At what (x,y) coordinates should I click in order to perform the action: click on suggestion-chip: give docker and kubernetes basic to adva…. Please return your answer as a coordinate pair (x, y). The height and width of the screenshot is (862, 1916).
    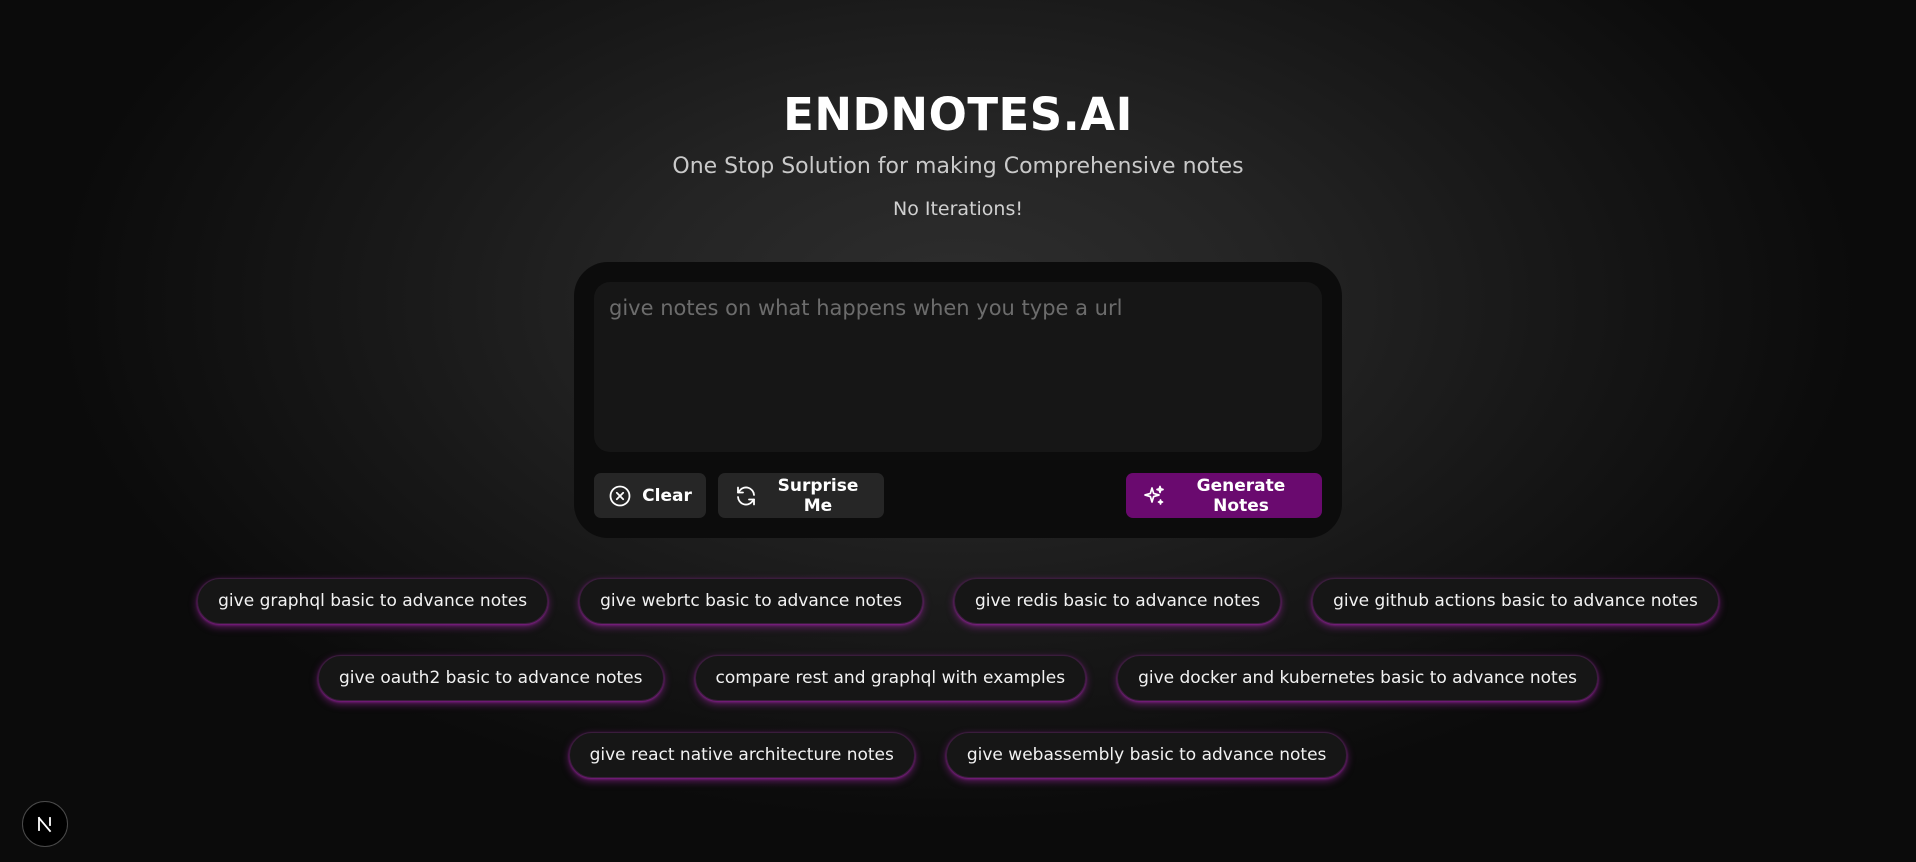
    Looking at the image, I should click on (1358, 678).